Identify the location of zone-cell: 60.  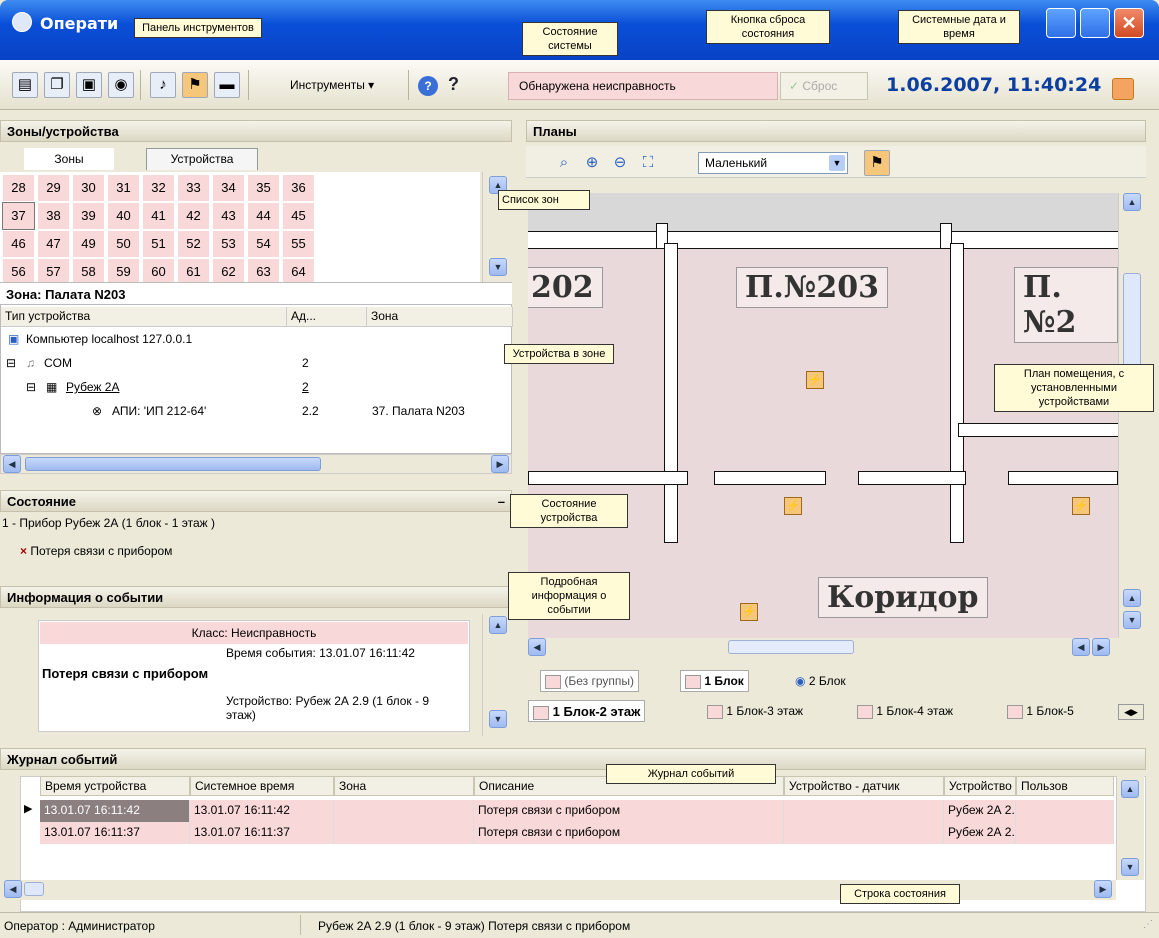
(158, 270).